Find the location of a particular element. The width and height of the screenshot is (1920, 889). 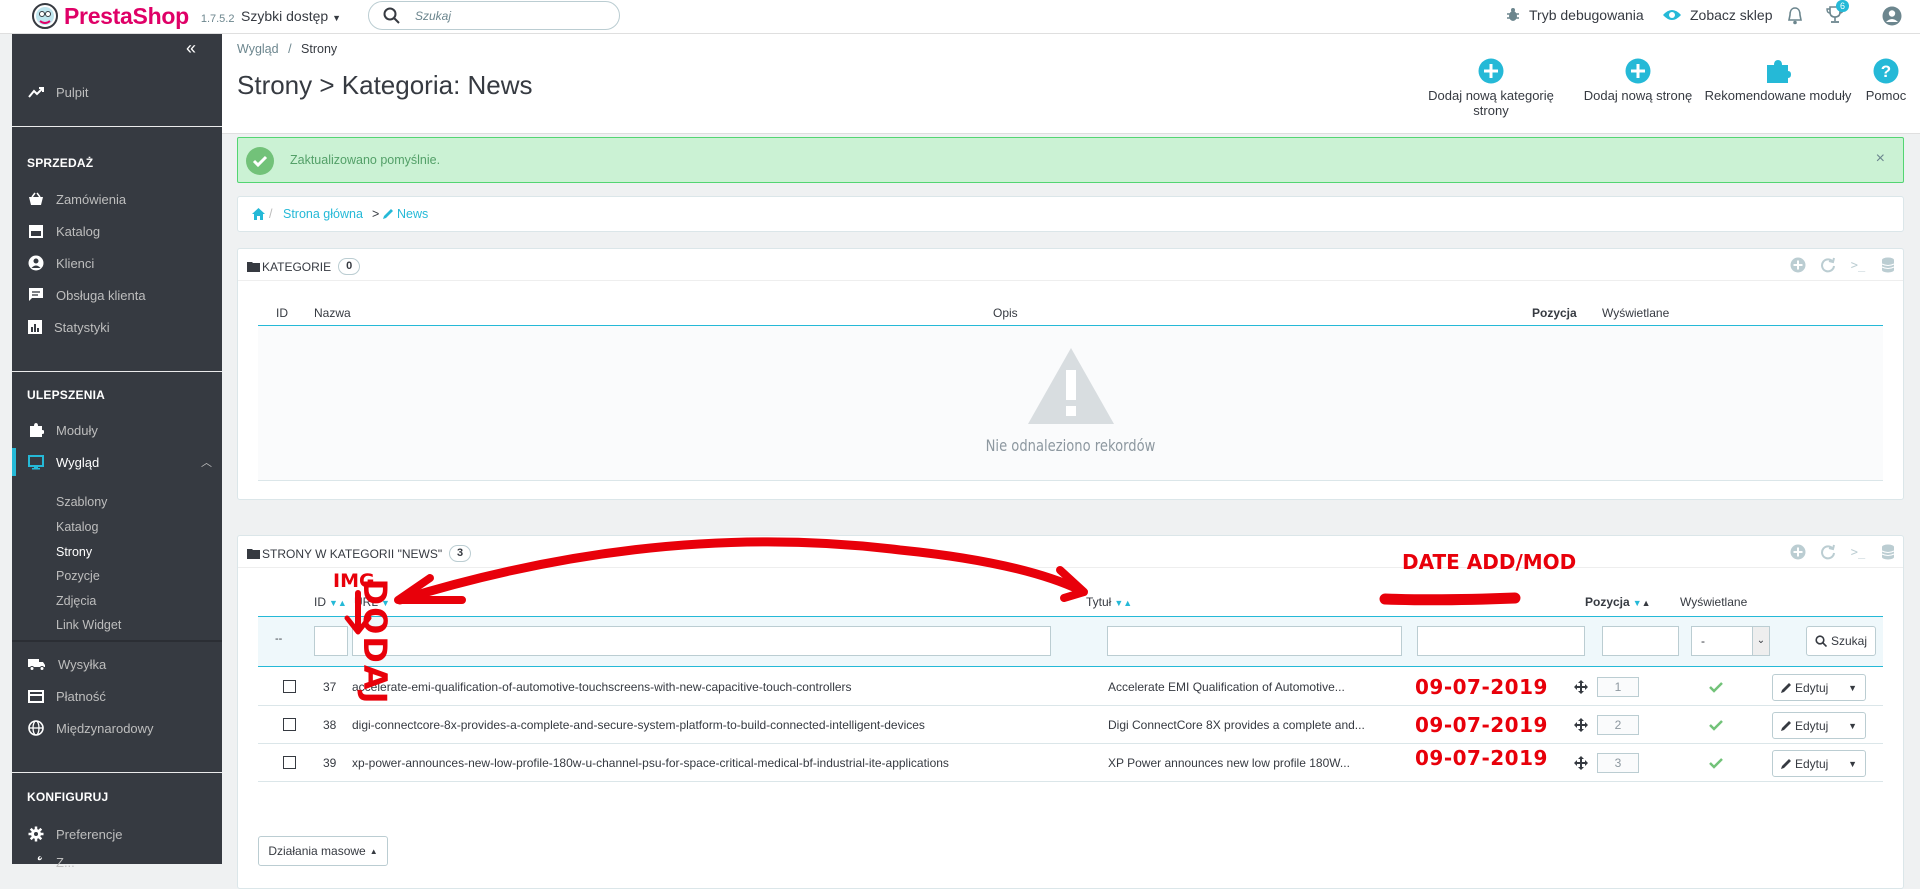

search-button: Szukaj is located at coordinates (1841, 641).